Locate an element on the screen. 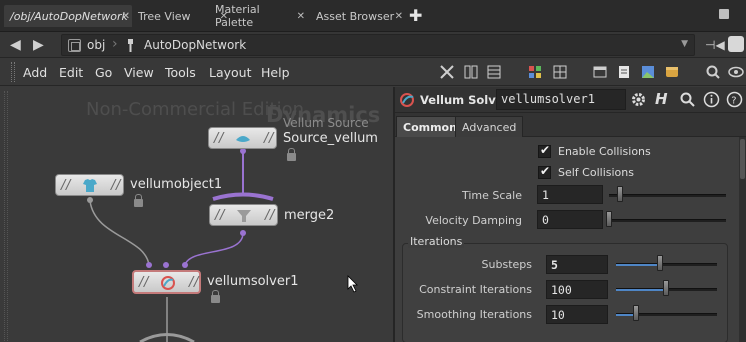 This screenshot has width=746, height=342. node-name-field: vellumsolver1 is located at coordinates (561, 99).